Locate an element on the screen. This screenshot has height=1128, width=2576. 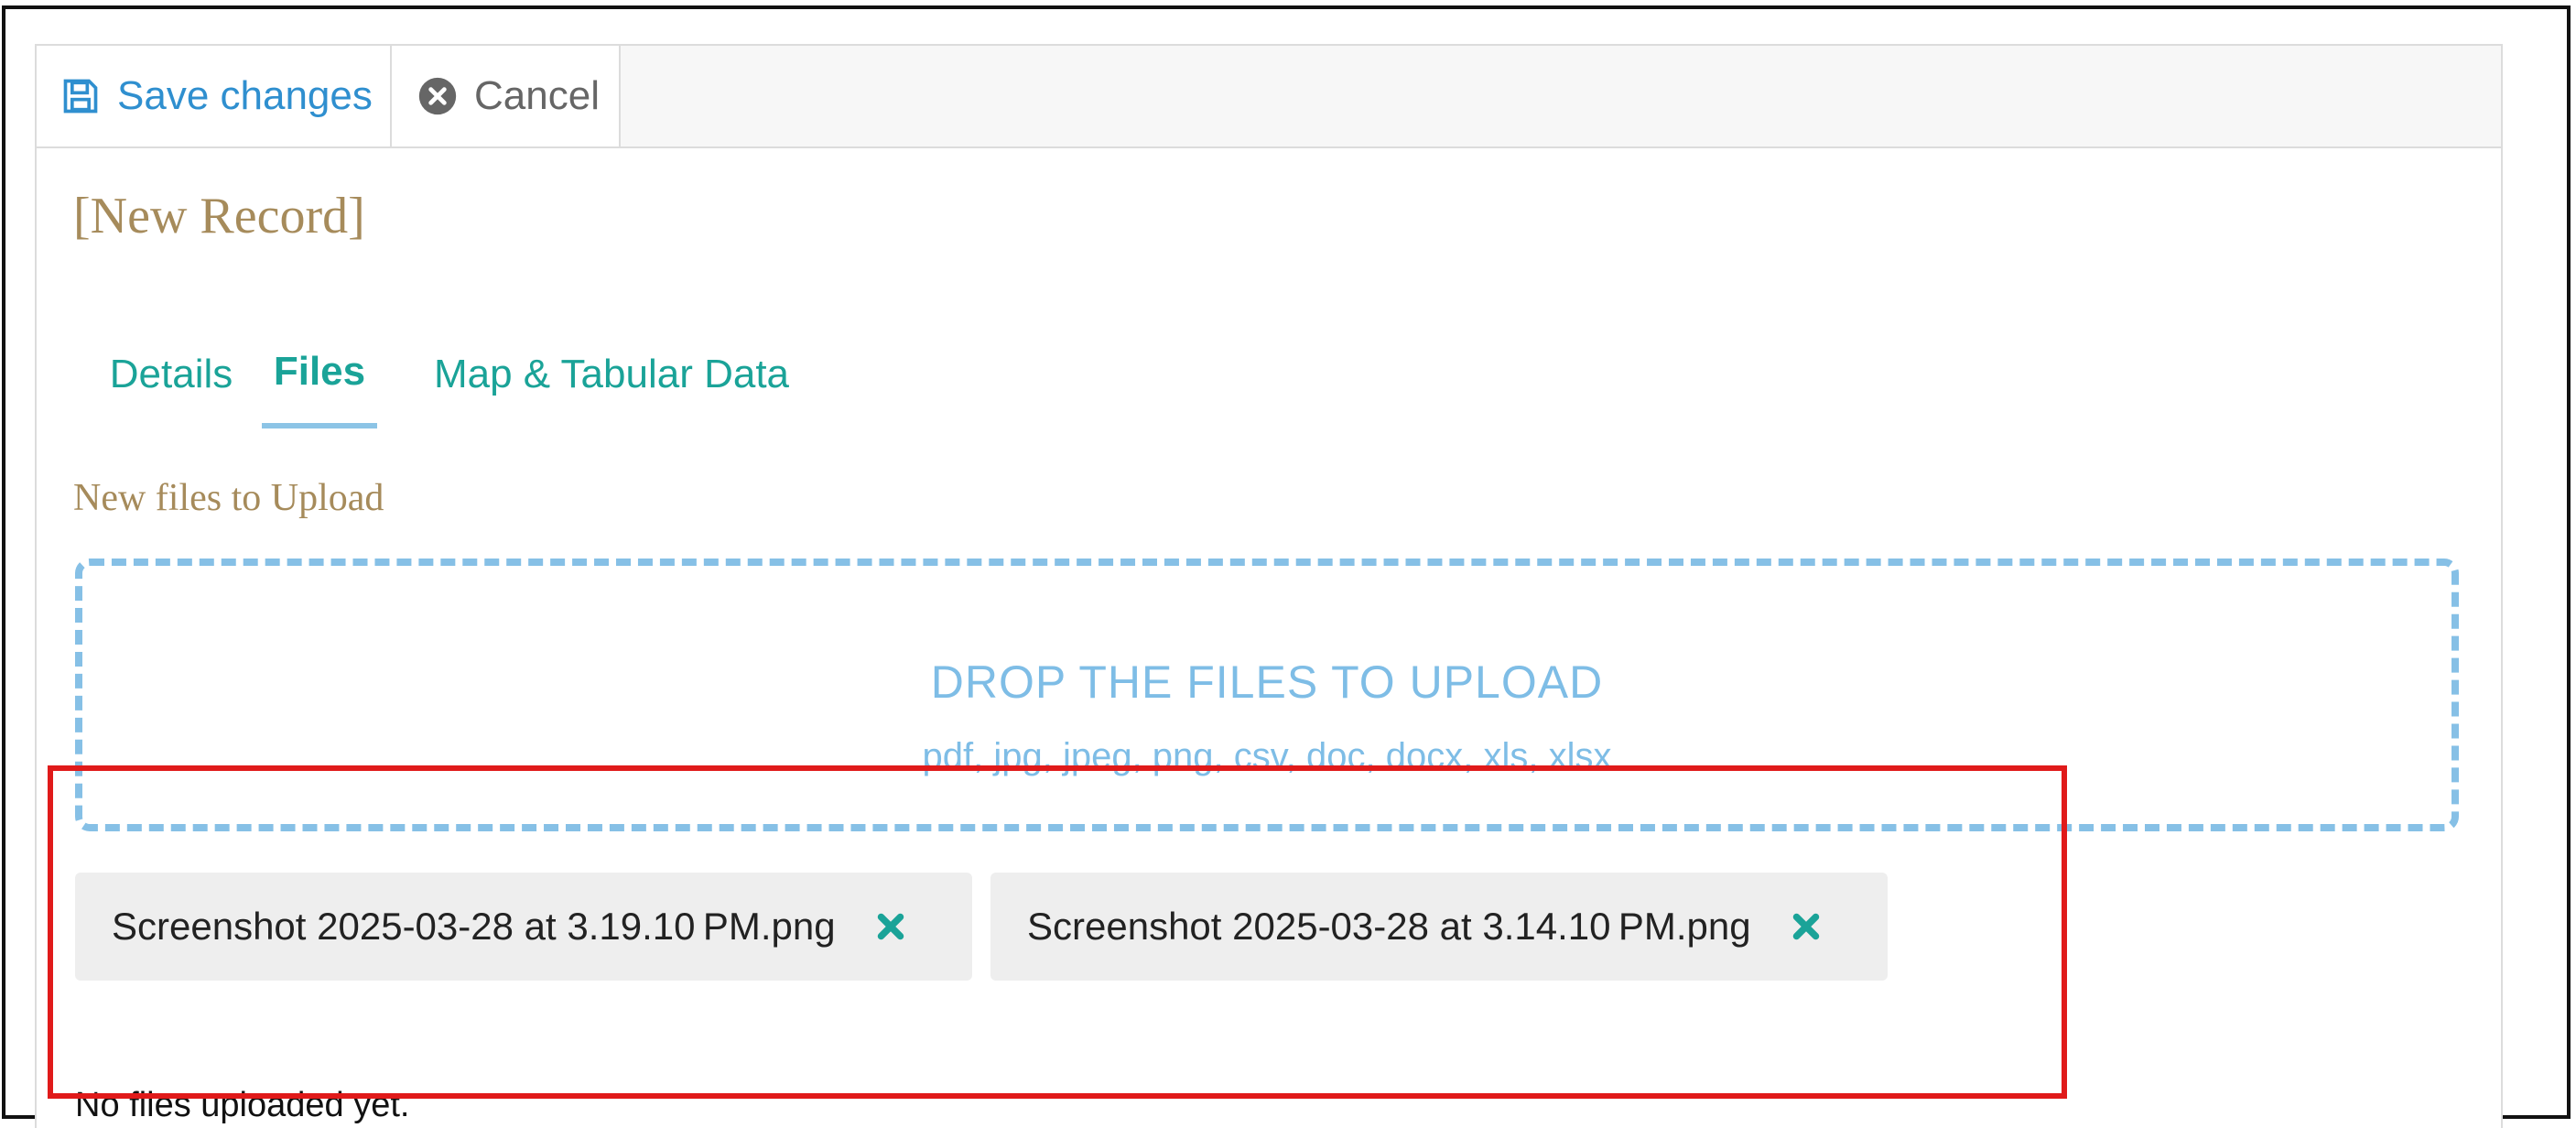
no-files-message: No files uploaded yet. is located at coordinates (243, 1105).